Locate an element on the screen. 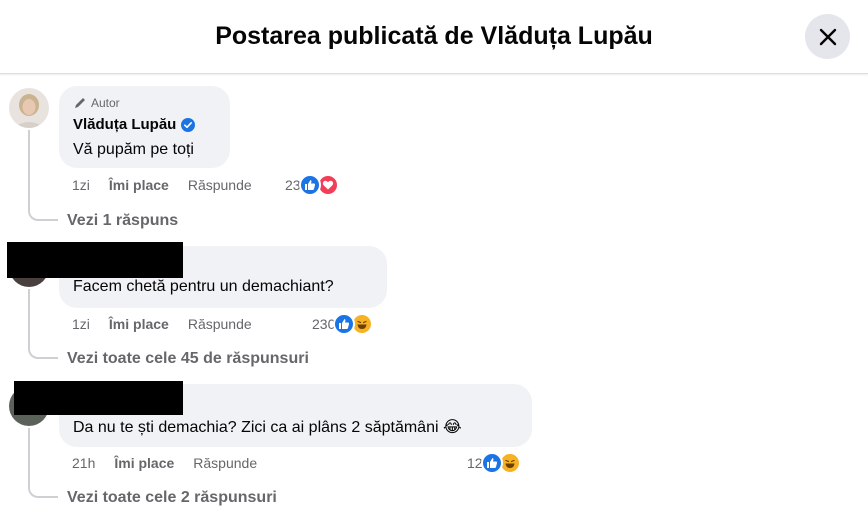 The image size is (868, 514). view-replies-link: Vezi toate cele 45 de răspunsuri is located at coordinates (188, 359).